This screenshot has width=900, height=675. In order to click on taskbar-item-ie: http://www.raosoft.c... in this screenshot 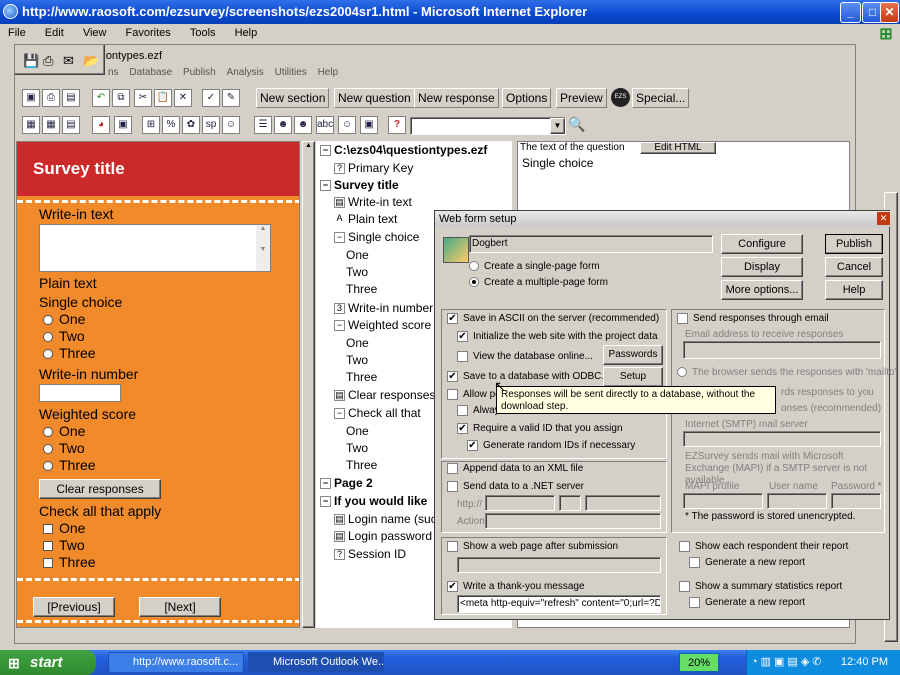, I will do `click(176, 662)`.